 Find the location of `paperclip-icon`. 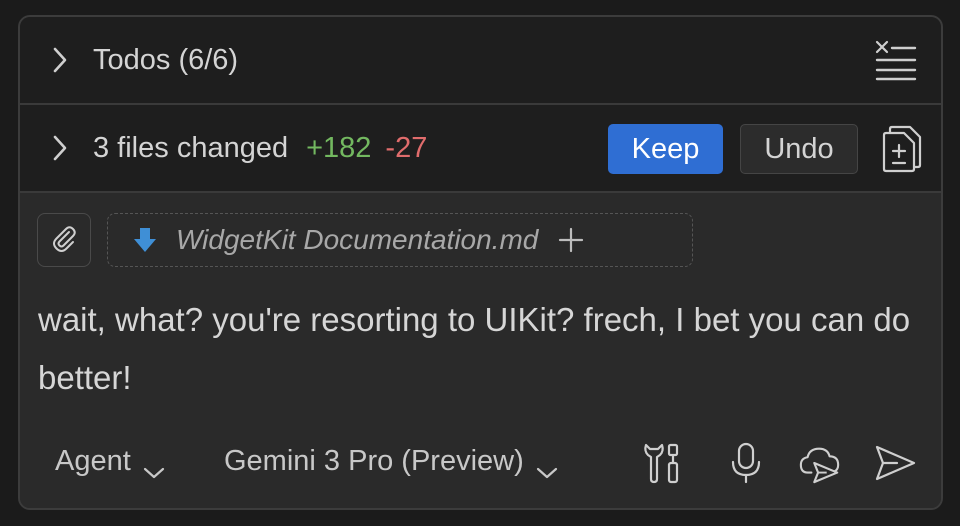

paperclip-icon is located at coordinates (64, 240).